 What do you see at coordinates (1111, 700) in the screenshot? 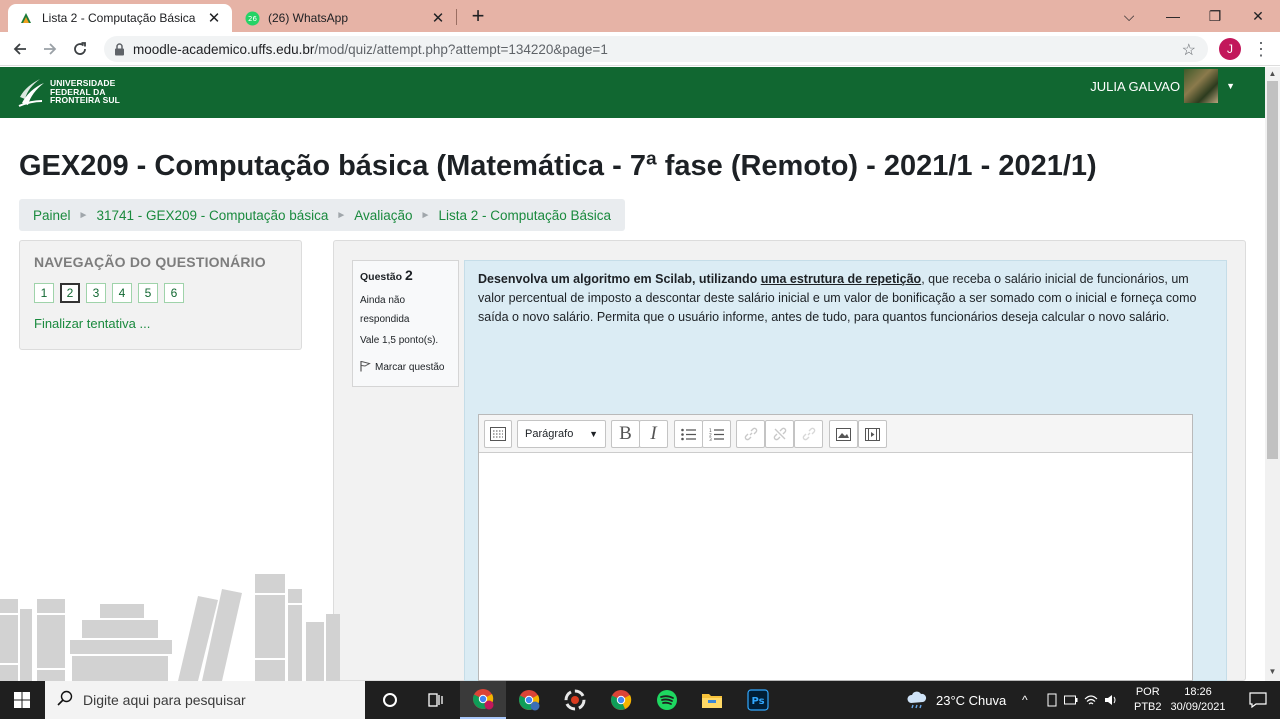
I see `volume-icon` at bounding box center [1111, 700].